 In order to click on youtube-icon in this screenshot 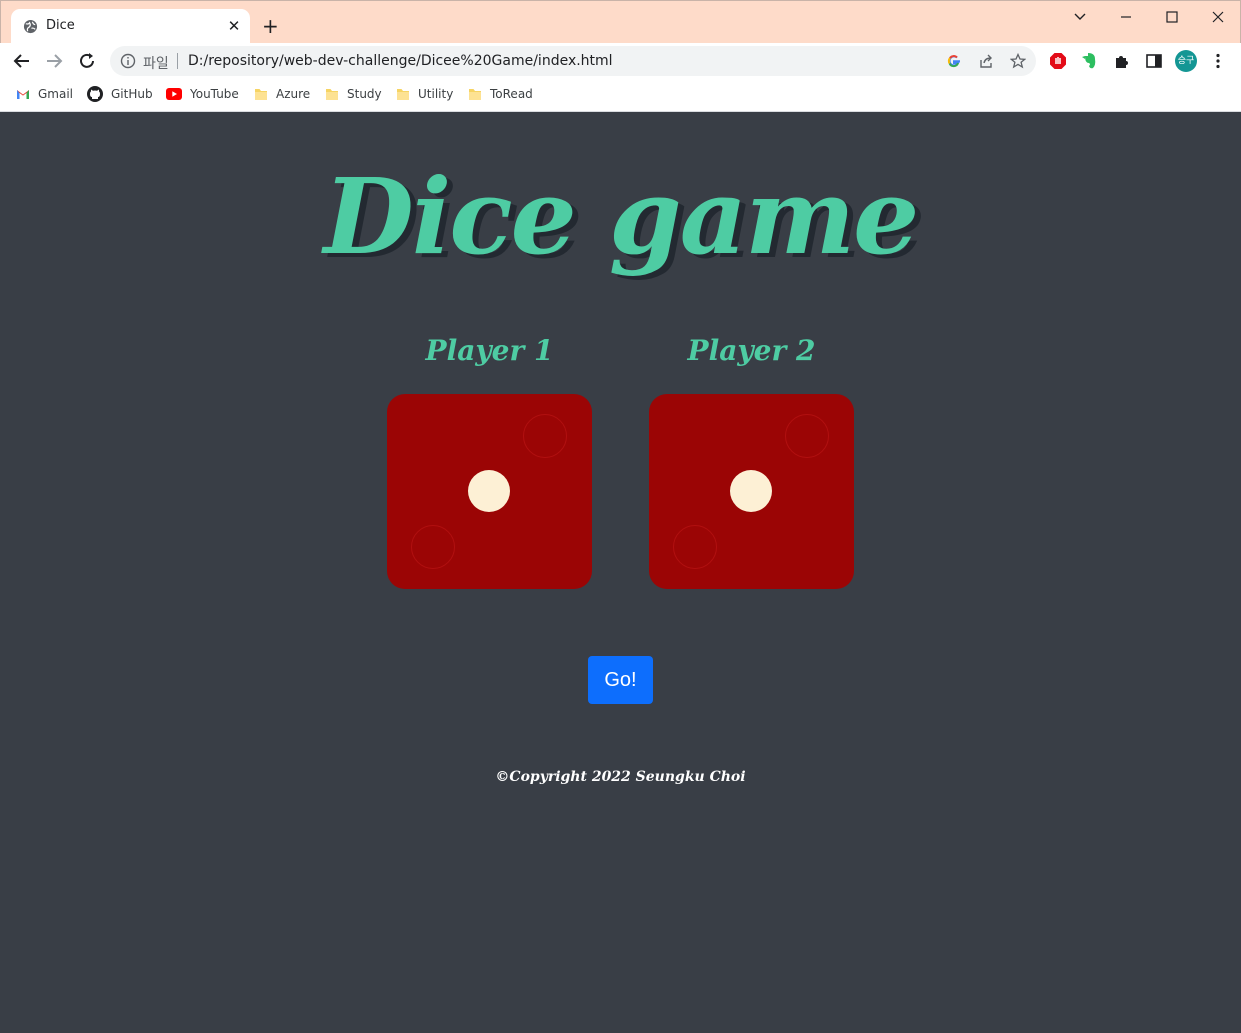, I will do `click(174, 94)`.